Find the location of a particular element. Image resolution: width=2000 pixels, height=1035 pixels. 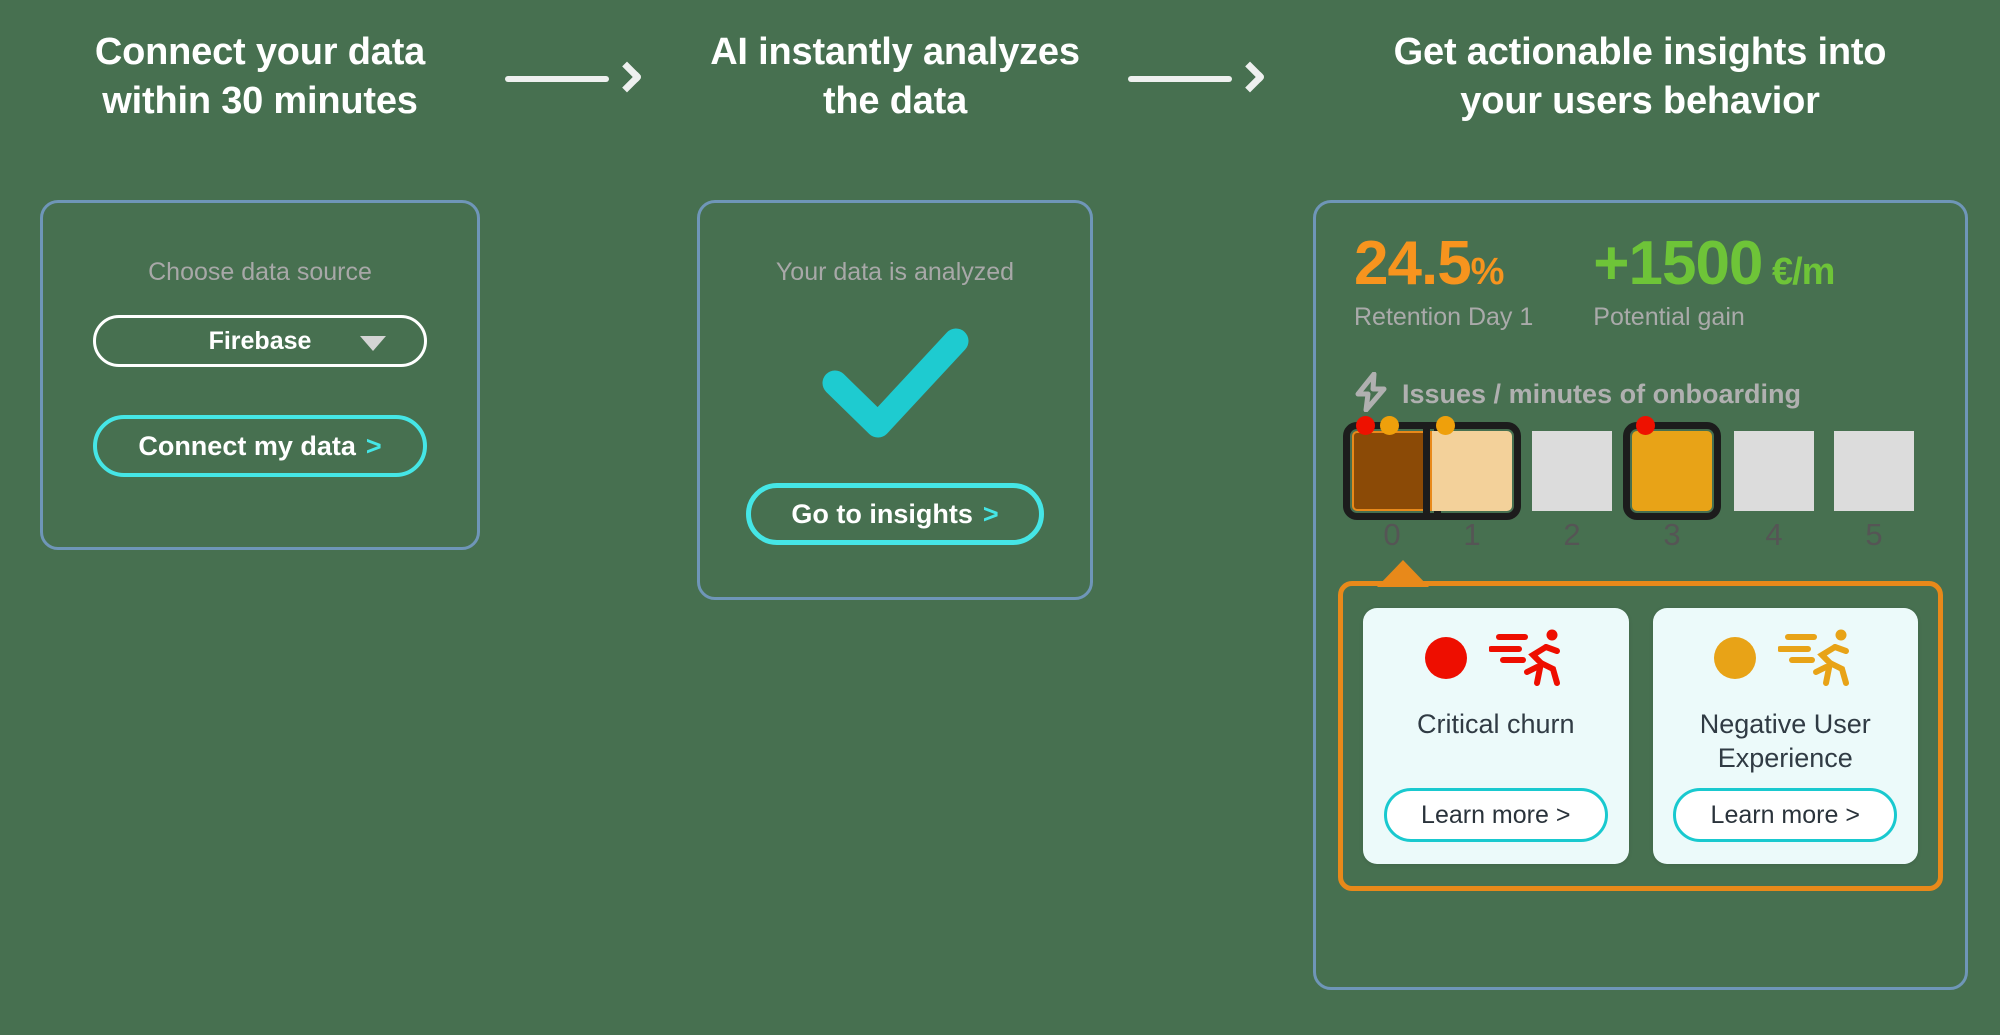

timeline-tick-5: 5 is located at coordinates (1874, 534).